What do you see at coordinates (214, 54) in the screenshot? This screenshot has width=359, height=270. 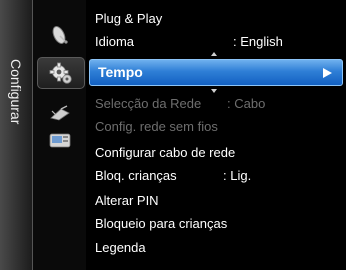 I see `scroll-up-indicator` at bounding box center [214, 54].